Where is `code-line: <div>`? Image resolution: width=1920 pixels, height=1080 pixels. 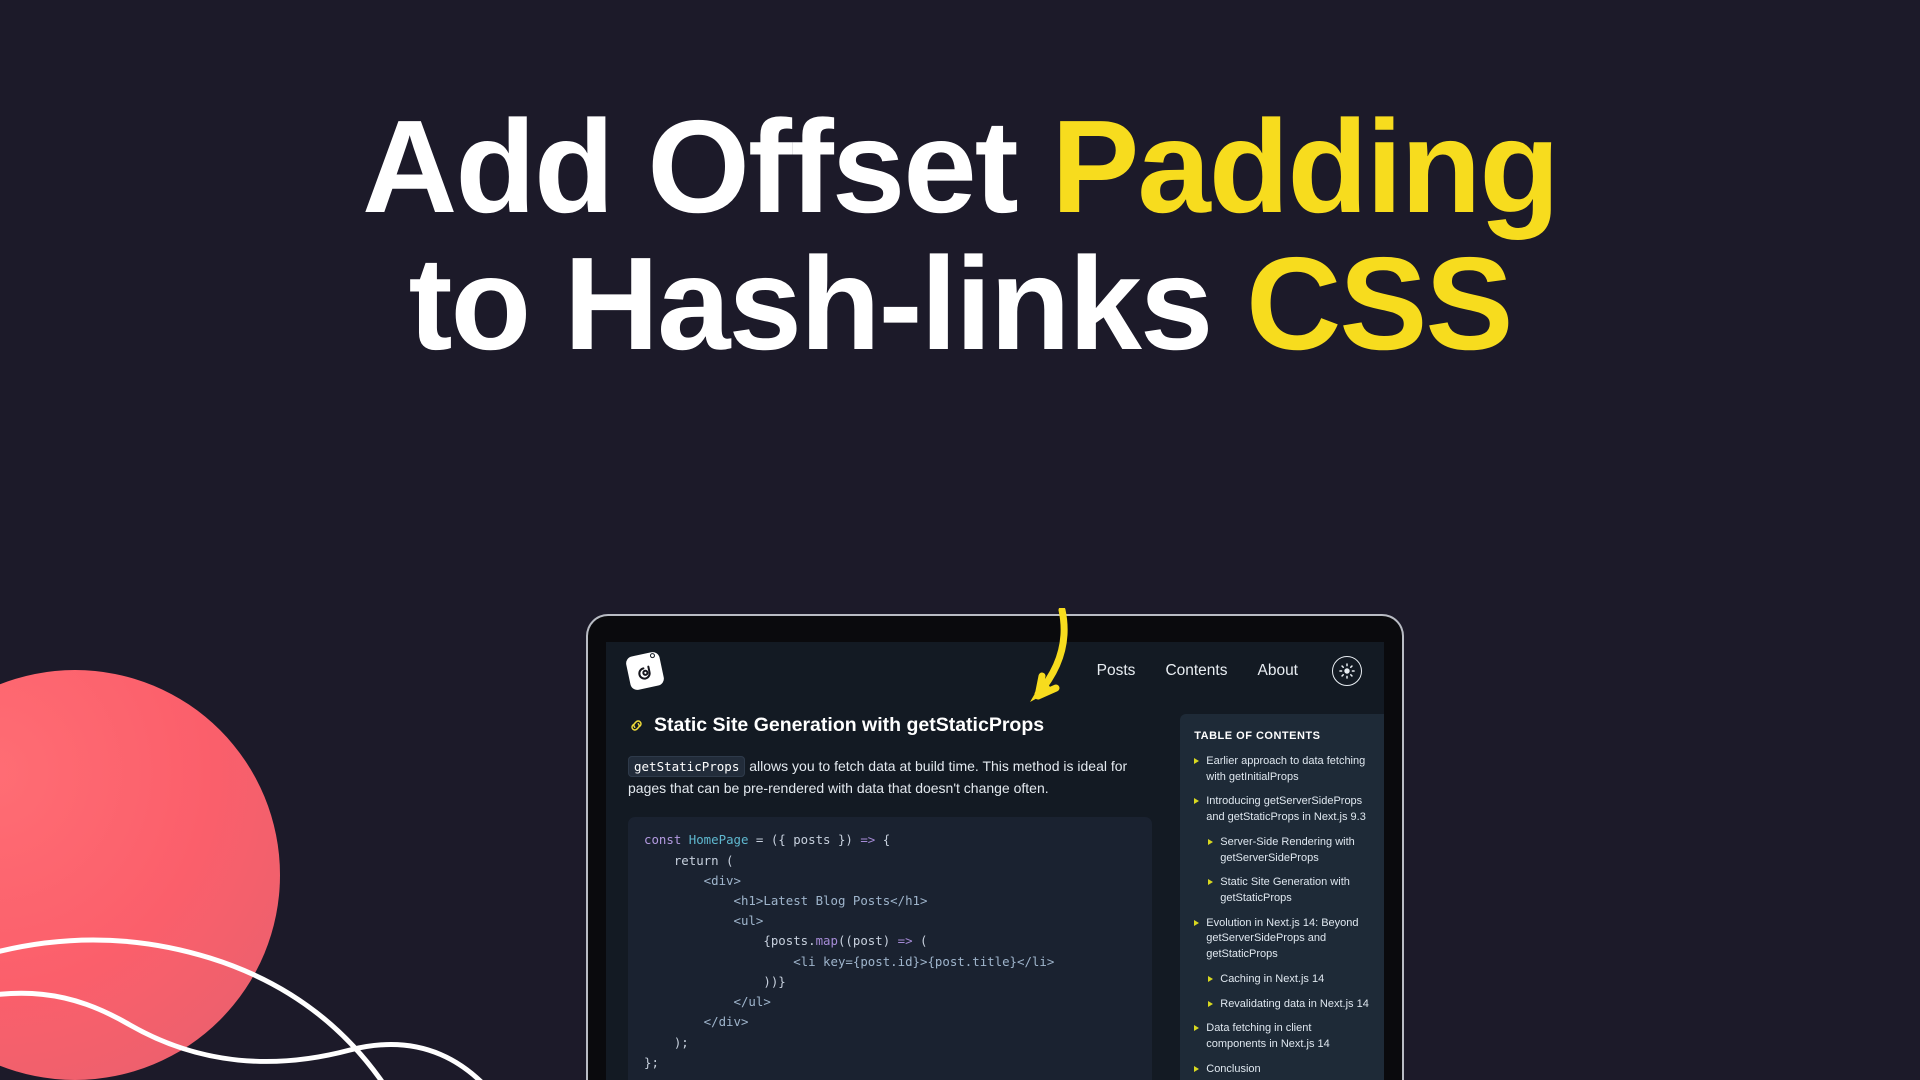
code-line: <div> is located at coordinates (692, 880).